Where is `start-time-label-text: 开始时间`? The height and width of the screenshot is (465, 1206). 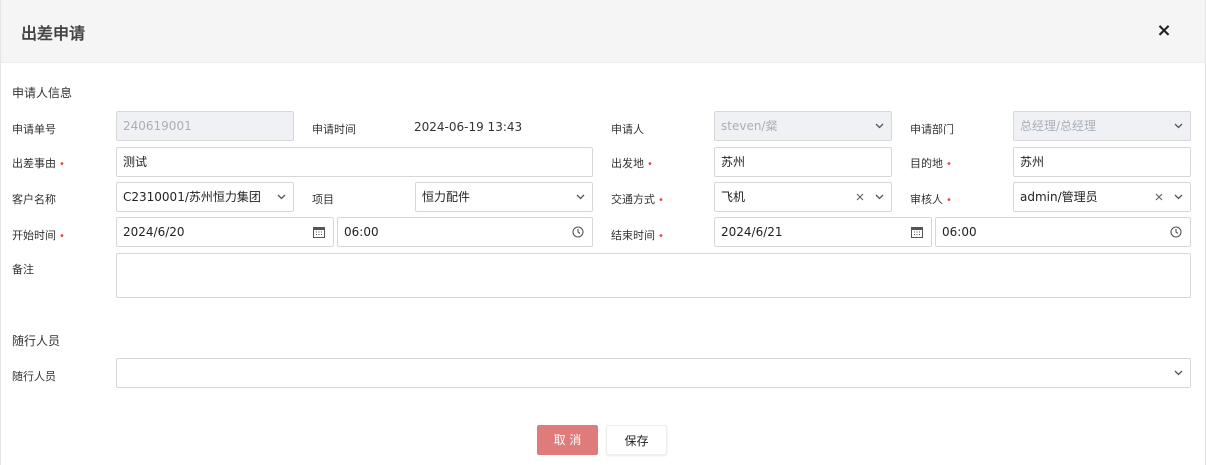 start-time-label-text: 开始时间 is located at coordinates (34, 235).